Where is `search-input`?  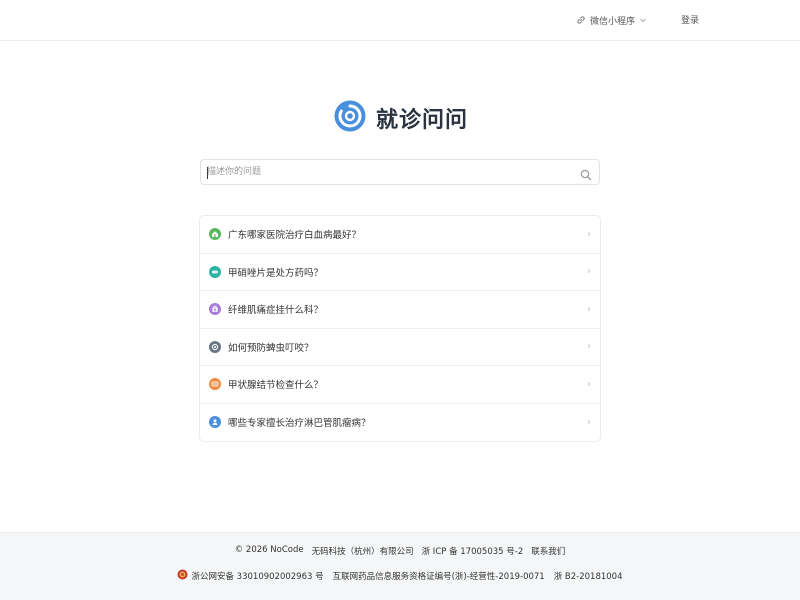
search-input is located at coordinates (387, 172).